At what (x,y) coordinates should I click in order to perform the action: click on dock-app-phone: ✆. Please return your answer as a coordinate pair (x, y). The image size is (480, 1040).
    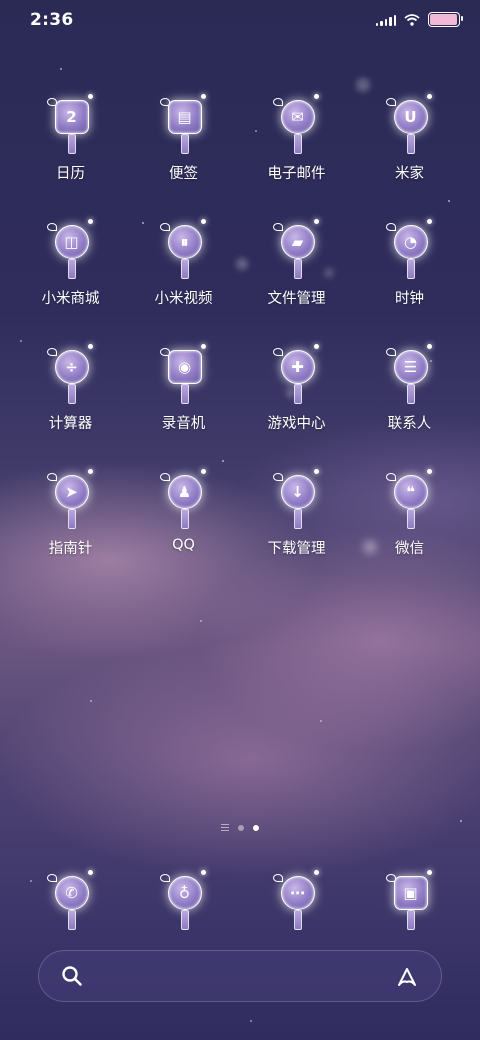
    Looking at the image, I should click on (70, 901).